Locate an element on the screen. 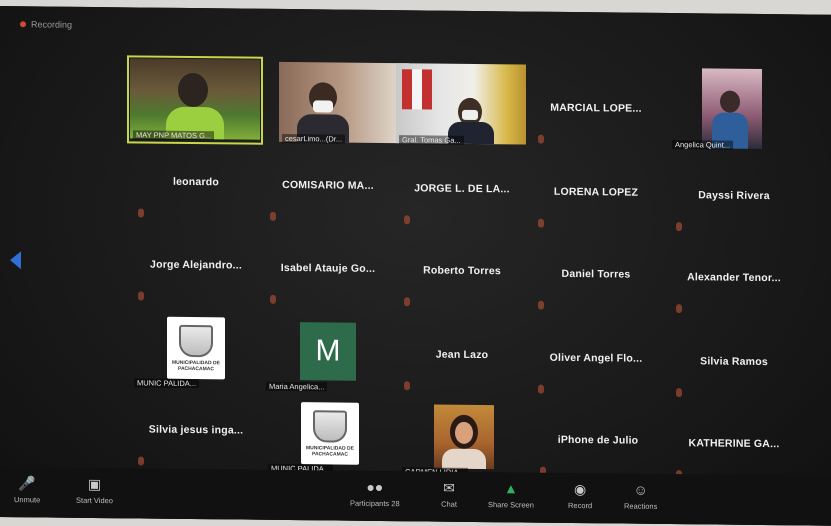  reactions-icon: ☺ is located at coordinates (640, 489).